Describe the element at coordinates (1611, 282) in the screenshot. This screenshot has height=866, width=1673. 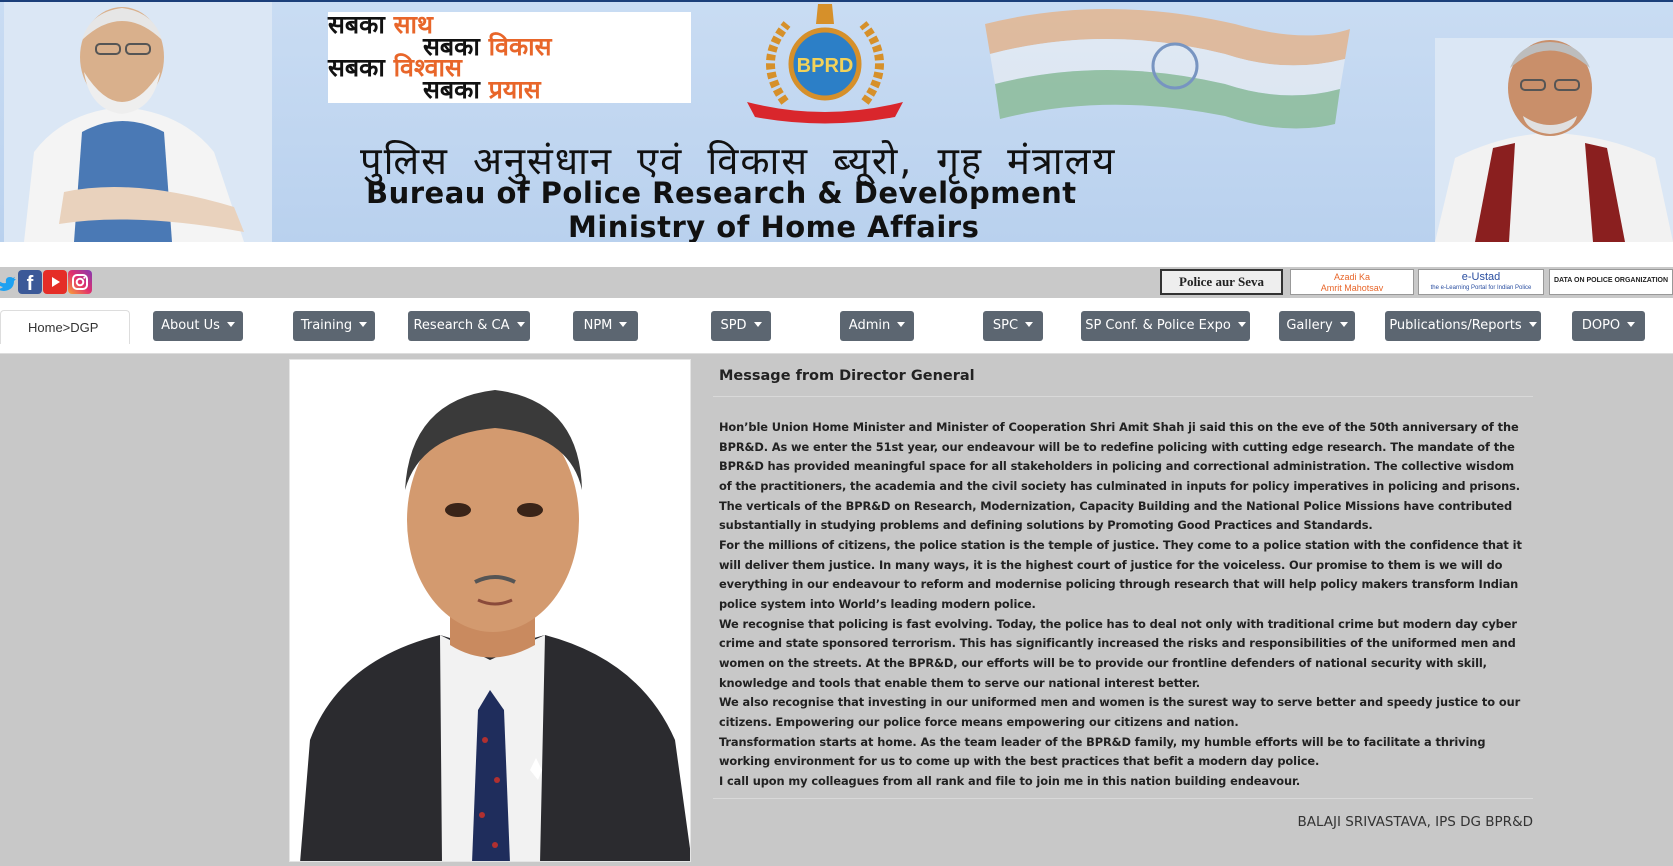
I see `data-on-police-organization-link: DATA ON POLICE ORGANIZATION` at that location.